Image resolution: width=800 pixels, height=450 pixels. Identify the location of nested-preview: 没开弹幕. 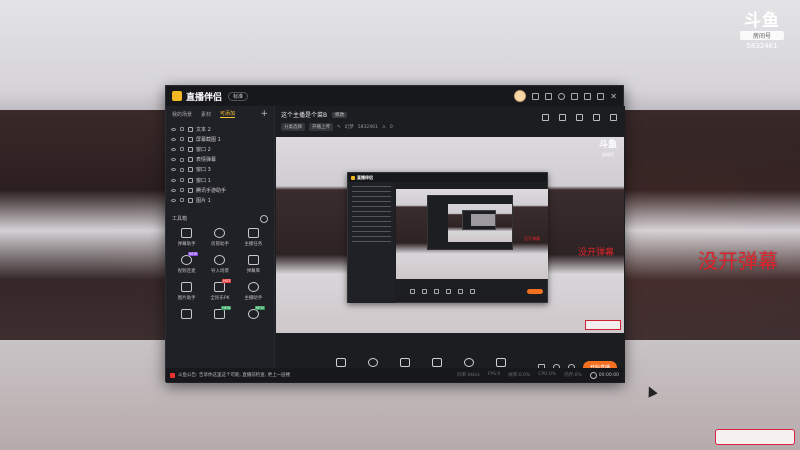
(472, 234).